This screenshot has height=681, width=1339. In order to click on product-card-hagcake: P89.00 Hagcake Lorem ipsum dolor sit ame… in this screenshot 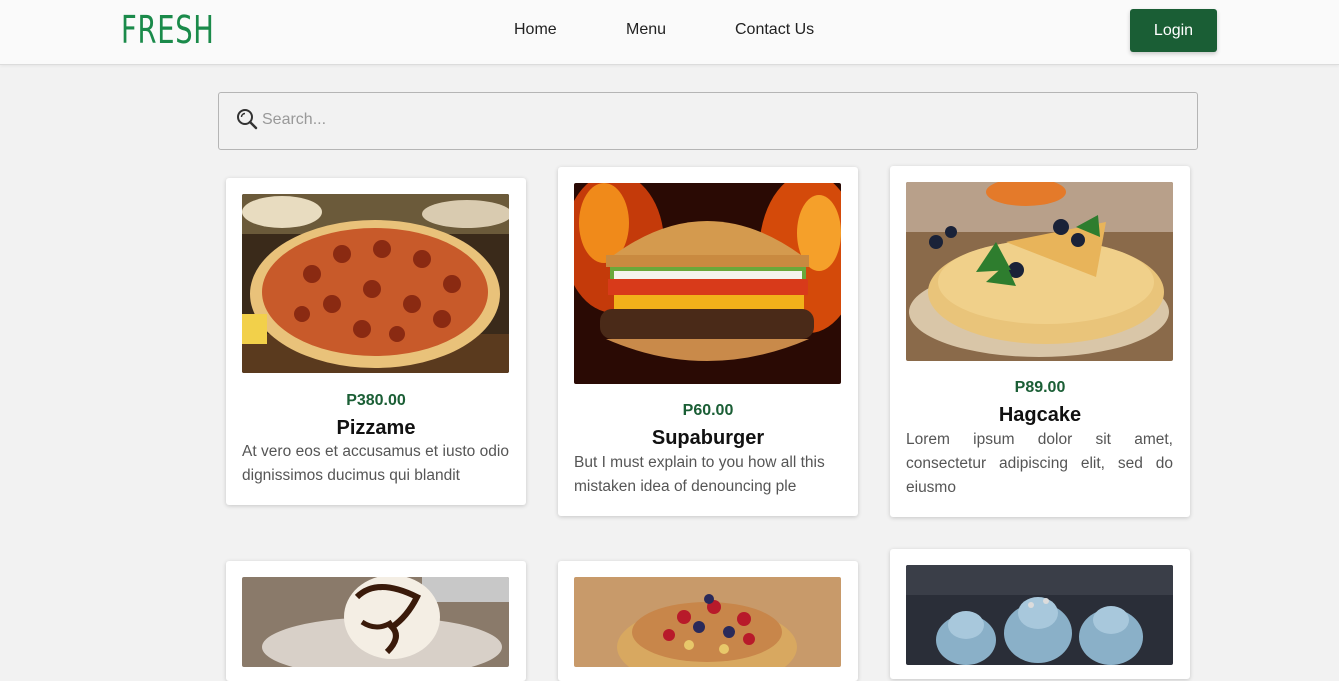, I will do `click(1040, 341)`.